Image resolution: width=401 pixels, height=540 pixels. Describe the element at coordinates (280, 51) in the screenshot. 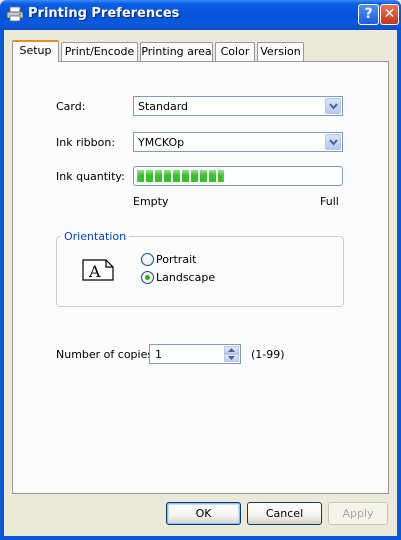

I see `tab-version: Version` at that location.